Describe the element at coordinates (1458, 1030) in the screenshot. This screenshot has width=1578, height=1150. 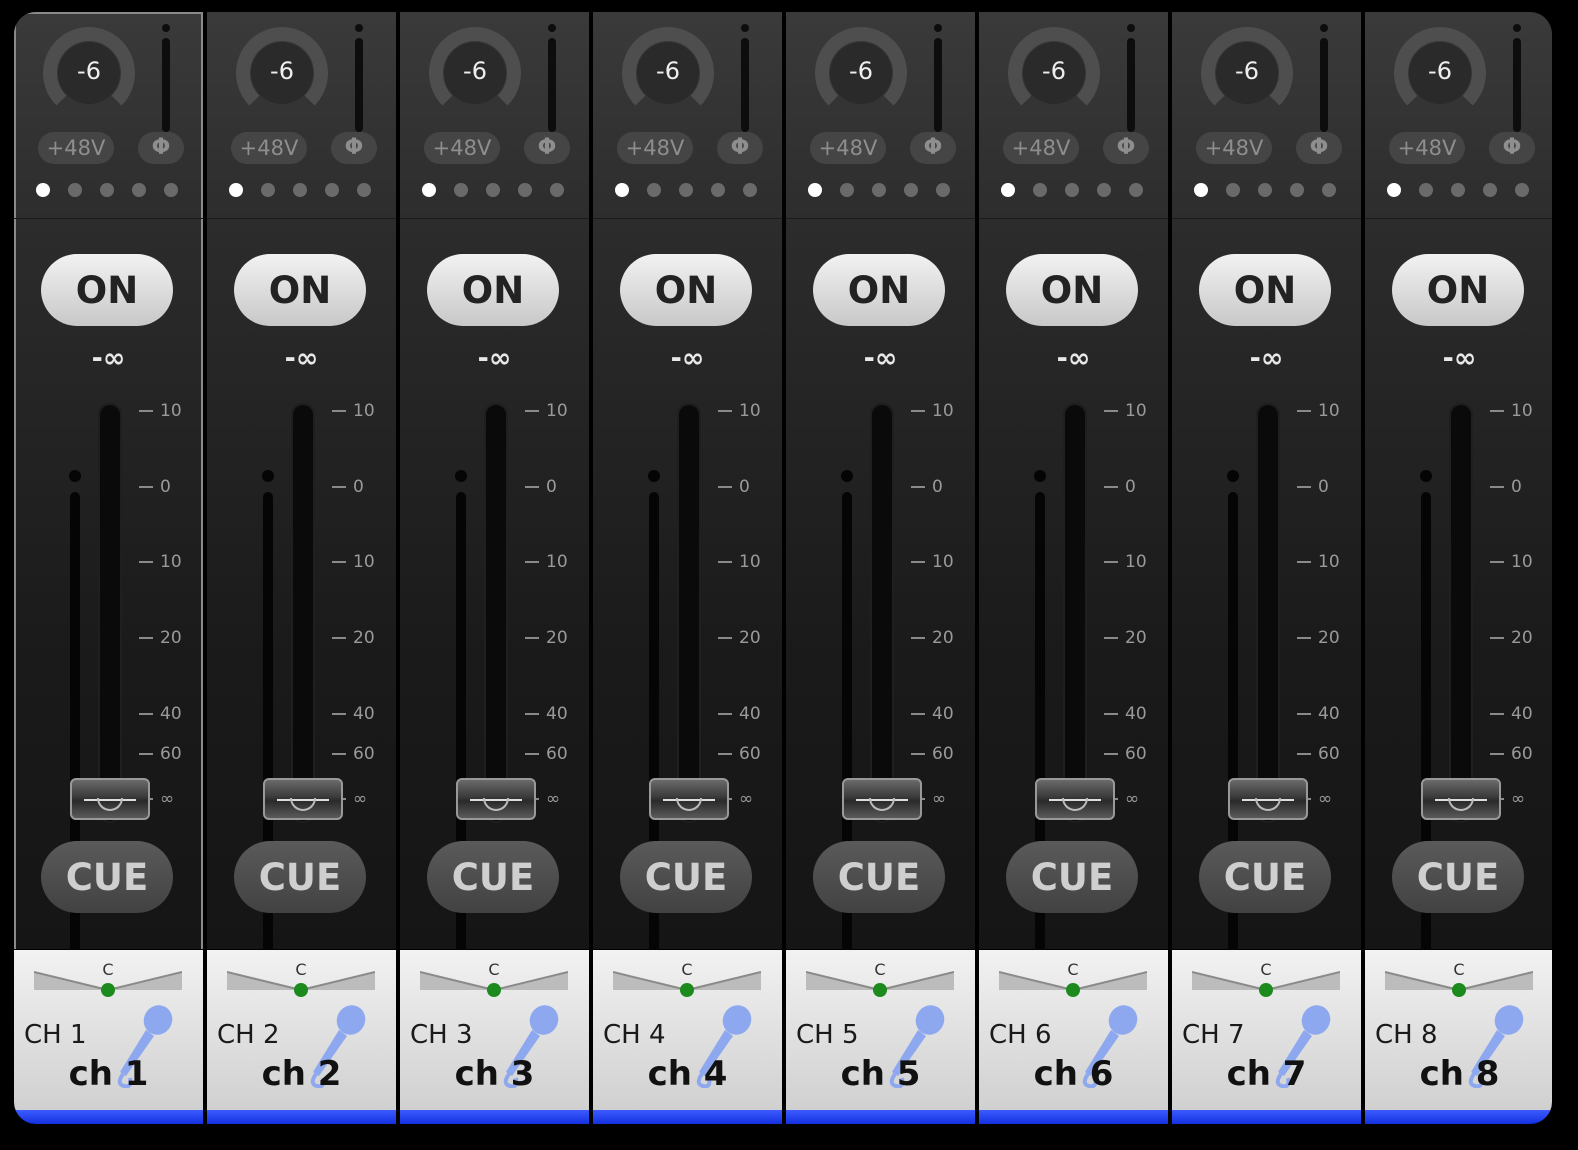
I see `channel-name-area: C CH 8 ch 8` at that location.